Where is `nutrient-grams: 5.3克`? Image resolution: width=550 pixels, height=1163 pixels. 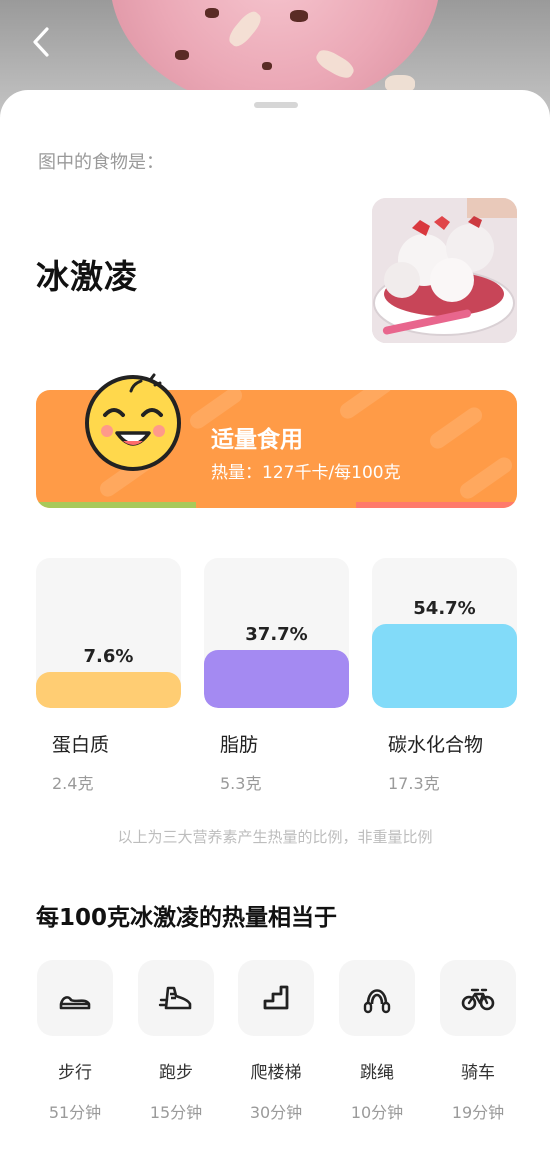
nutrient-grams: 5.3克 is located at coordinates (241, 783).